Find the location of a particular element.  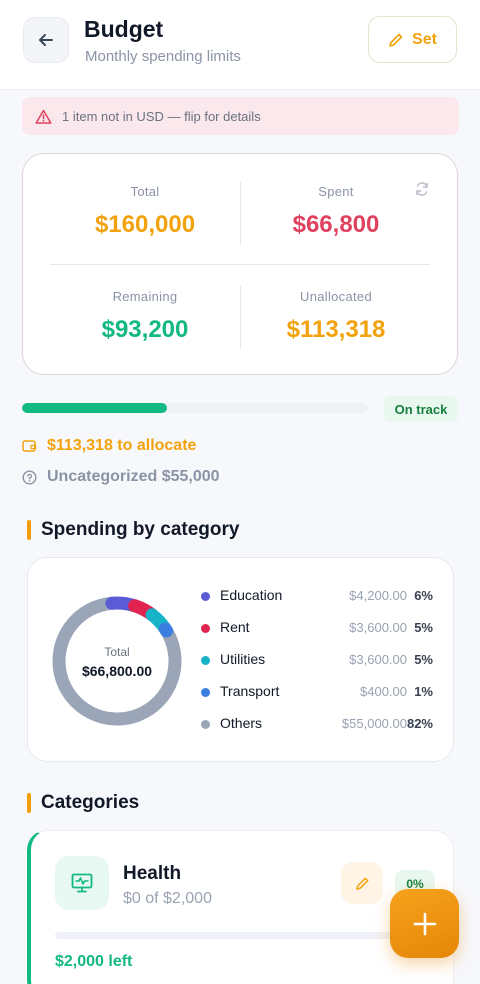

divider is located at coordinates (240, 264).